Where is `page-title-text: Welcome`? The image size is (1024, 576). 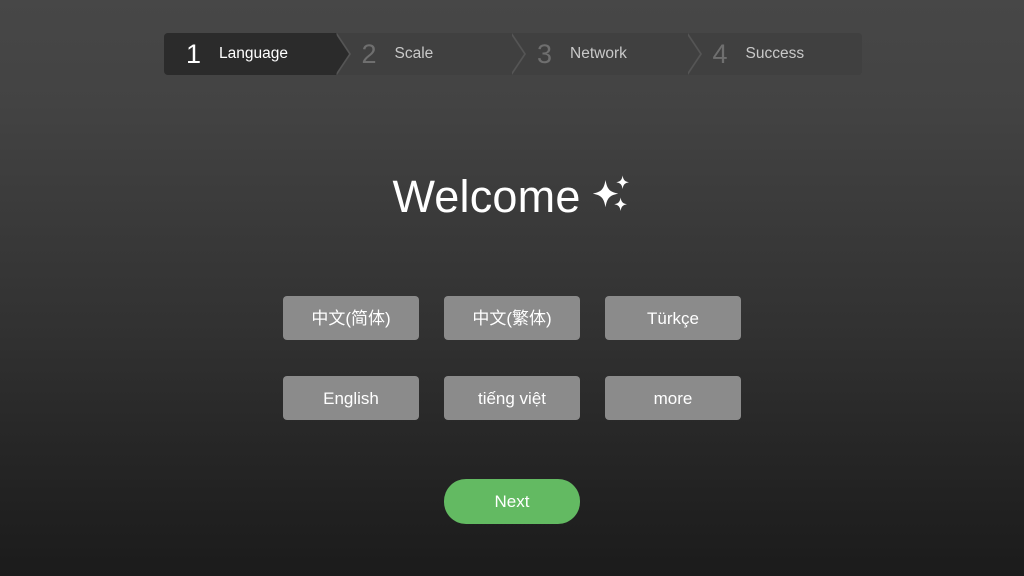 page-title-text: Welcome is located at coordinates (486, 196).